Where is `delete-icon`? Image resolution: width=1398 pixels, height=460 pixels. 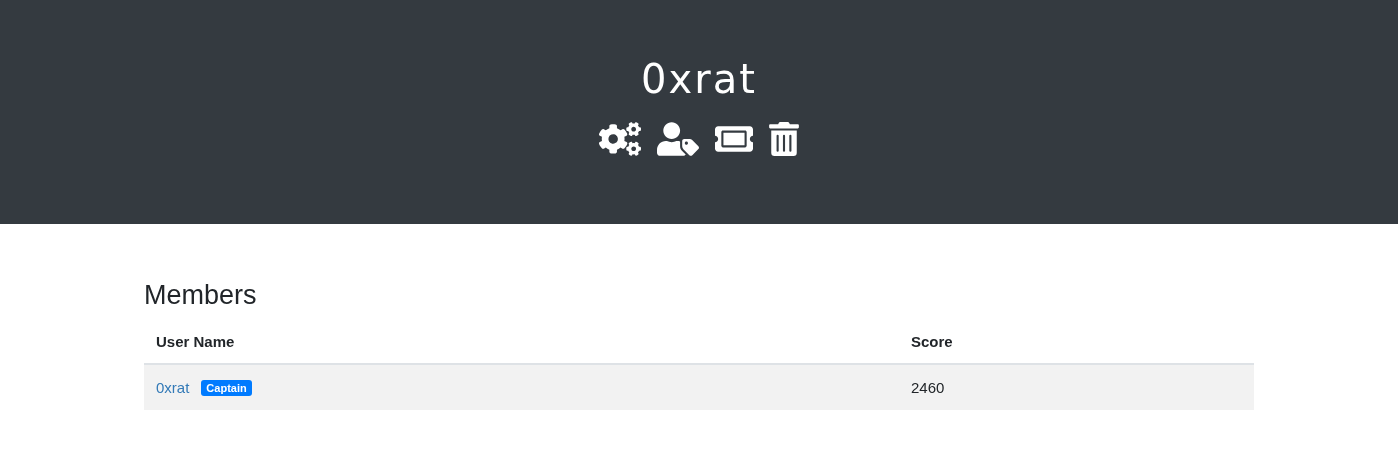 delete-icon is located at coordinates (784, 139).